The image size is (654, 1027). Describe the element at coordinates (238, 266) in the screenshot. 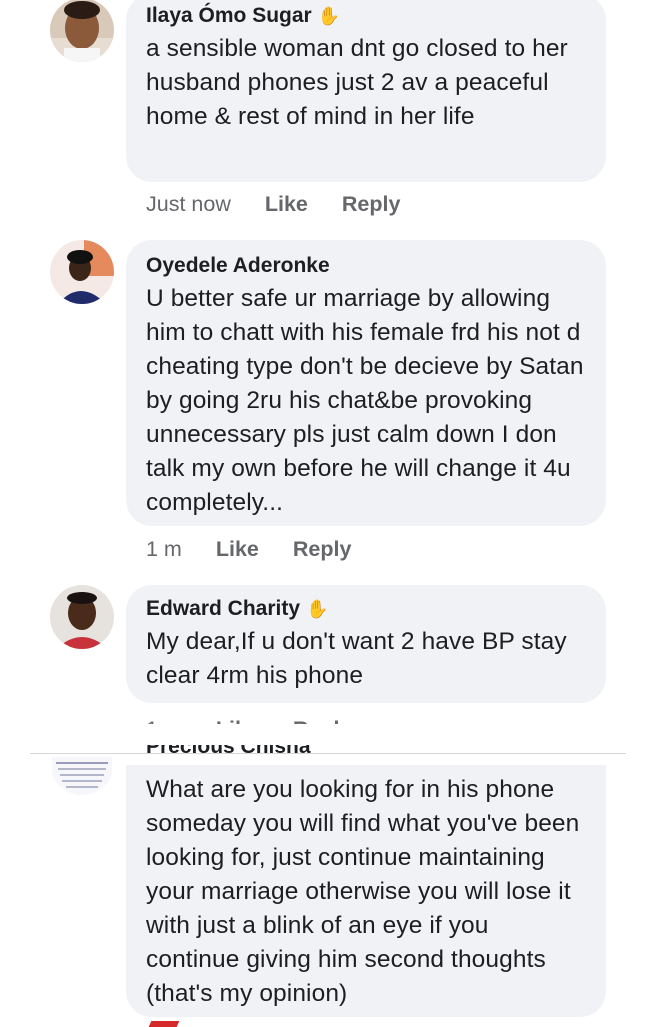

I see `comment-author: Oyedele Aderonke` at that location.